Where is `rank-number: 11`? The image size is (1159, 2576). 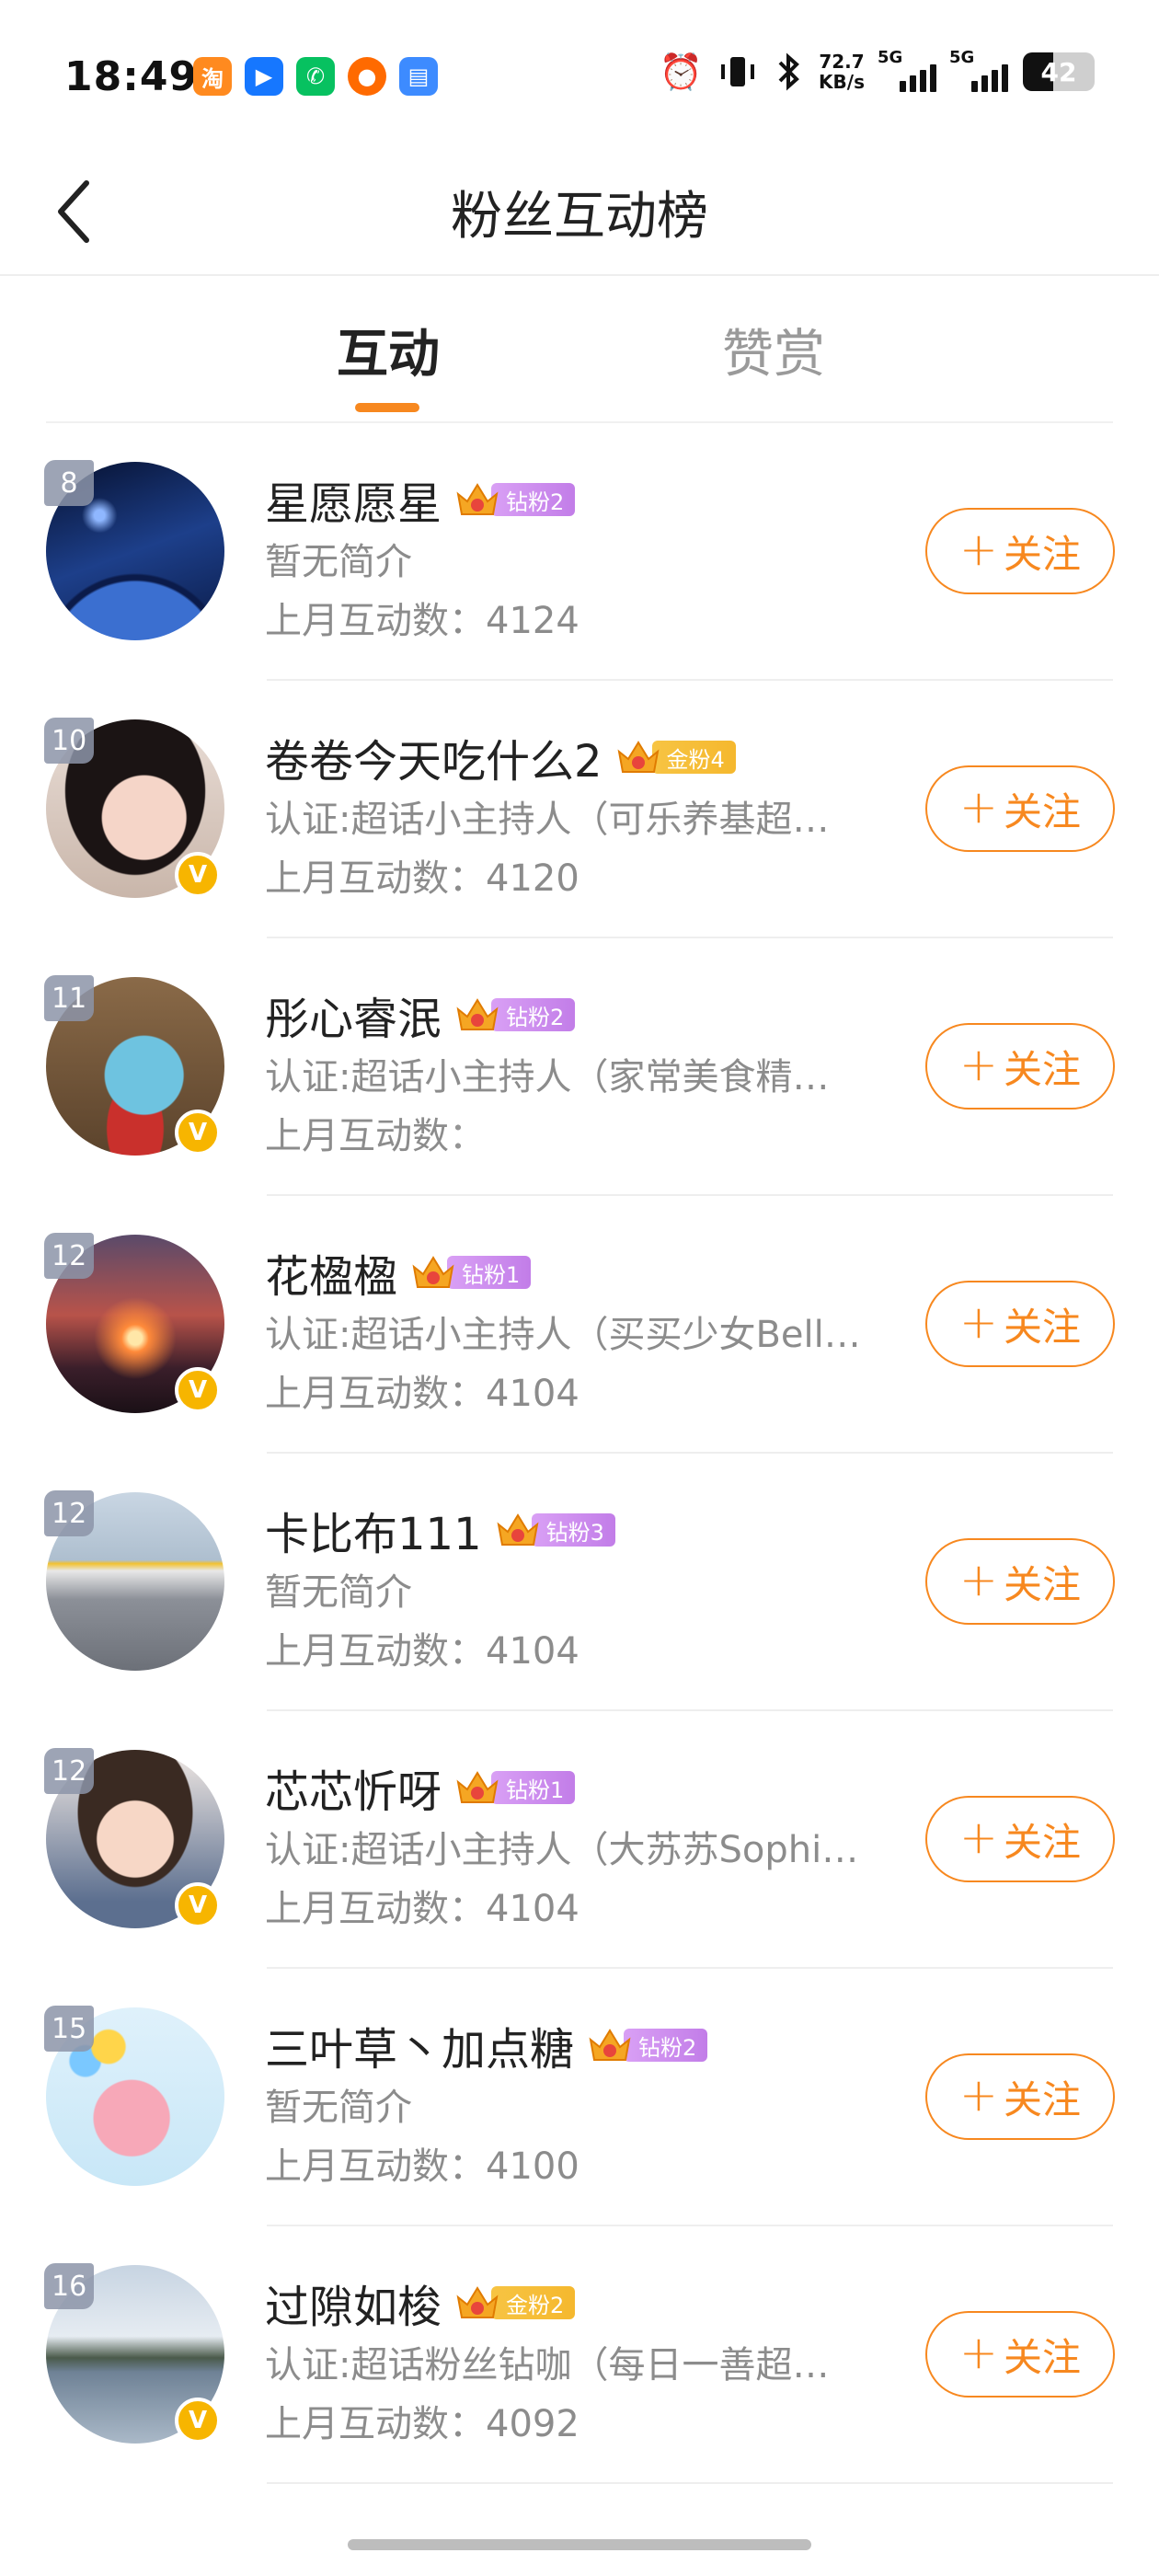
rank-number: 11 is located at coordinates (69, 998).